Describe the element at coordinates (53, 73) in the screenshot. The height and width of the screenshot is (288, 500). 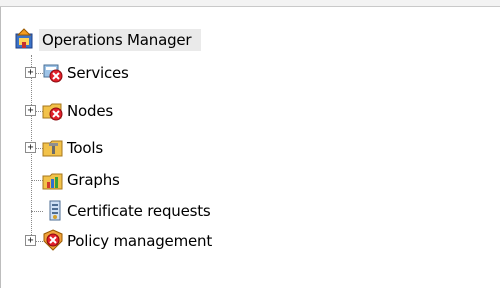
I see `services-error-icon` at that location.